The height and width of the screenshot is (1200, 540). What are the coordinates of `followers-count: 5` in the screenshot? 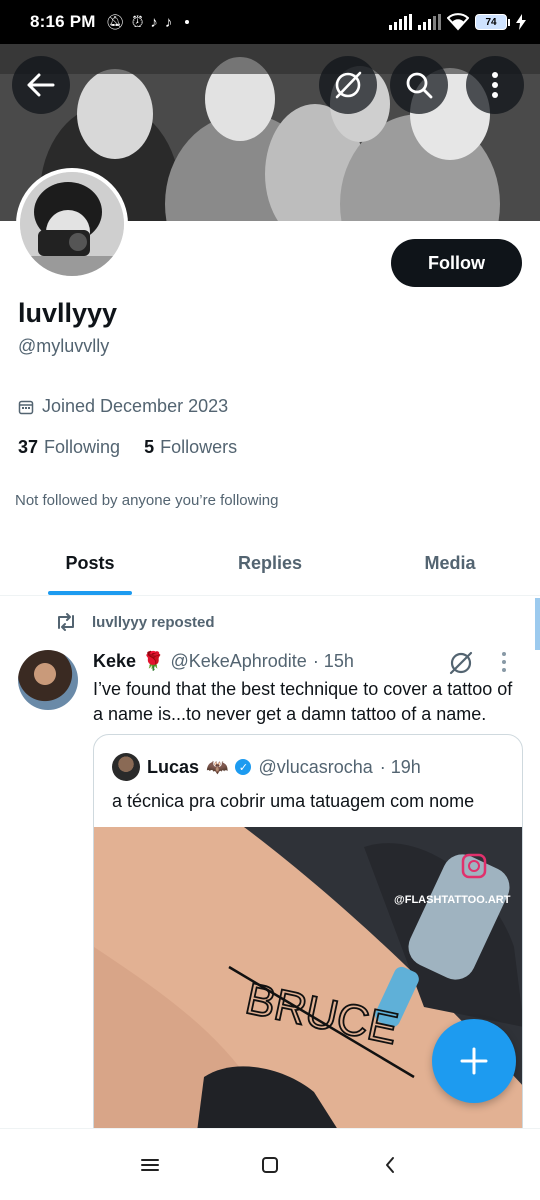 It's located at (149, 447).